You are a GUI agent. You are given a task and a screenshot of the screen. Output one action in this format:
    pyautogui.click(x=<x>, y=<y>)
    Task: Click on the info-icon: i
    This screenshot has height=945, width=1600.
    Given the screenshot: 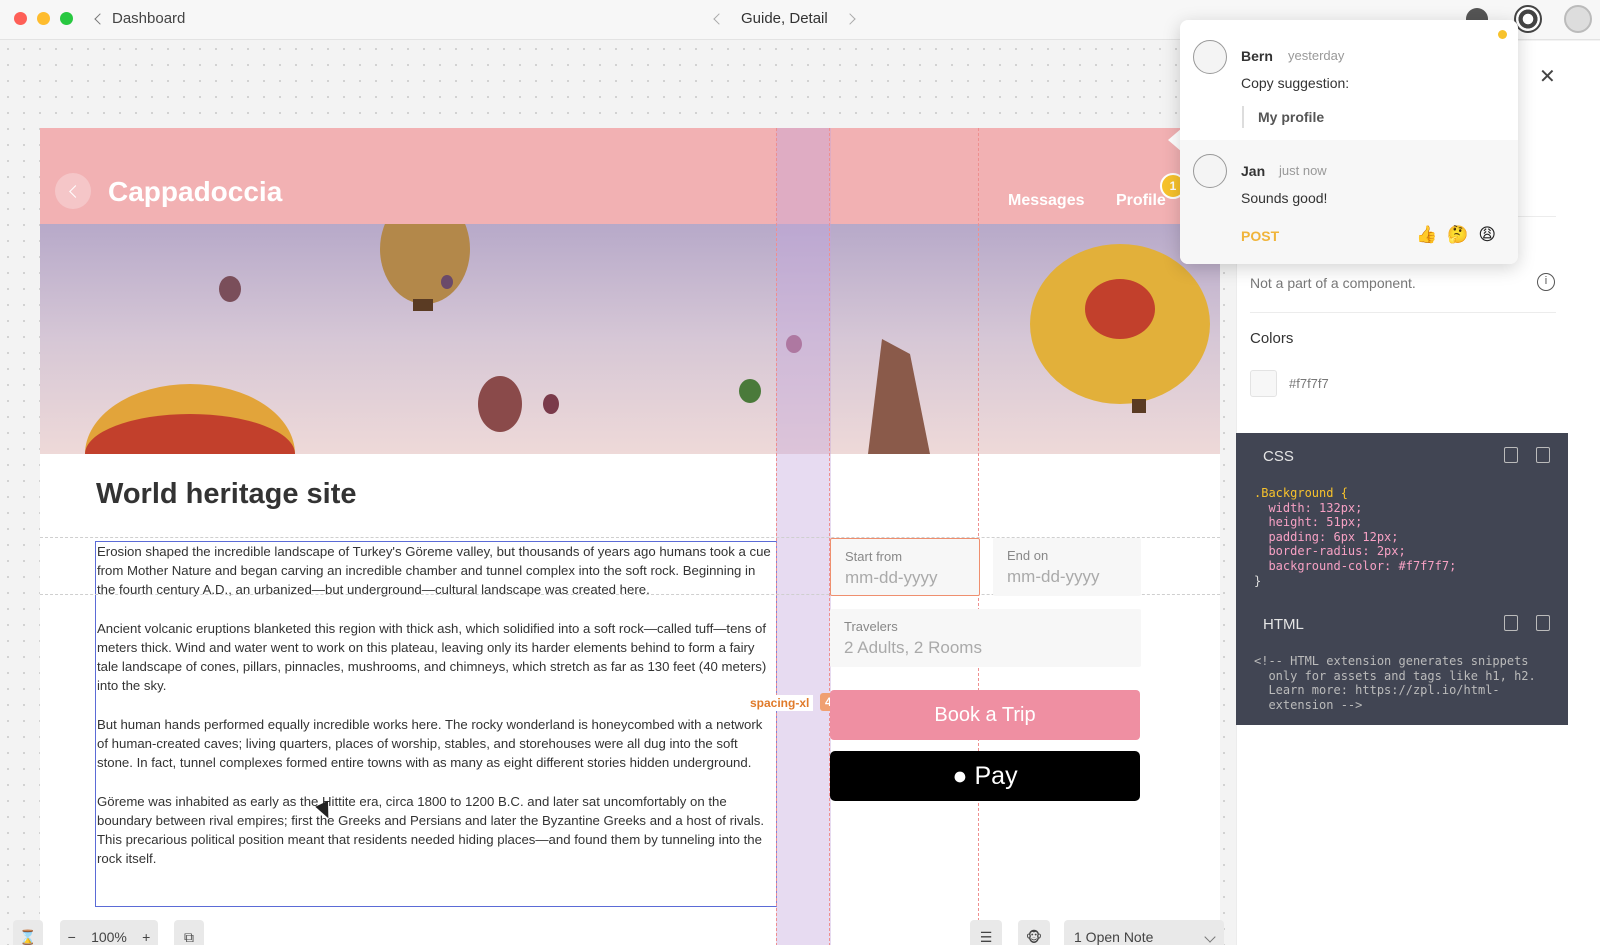 What is the action you would take?
    pyautogui.click(x=1546, y=282)
    